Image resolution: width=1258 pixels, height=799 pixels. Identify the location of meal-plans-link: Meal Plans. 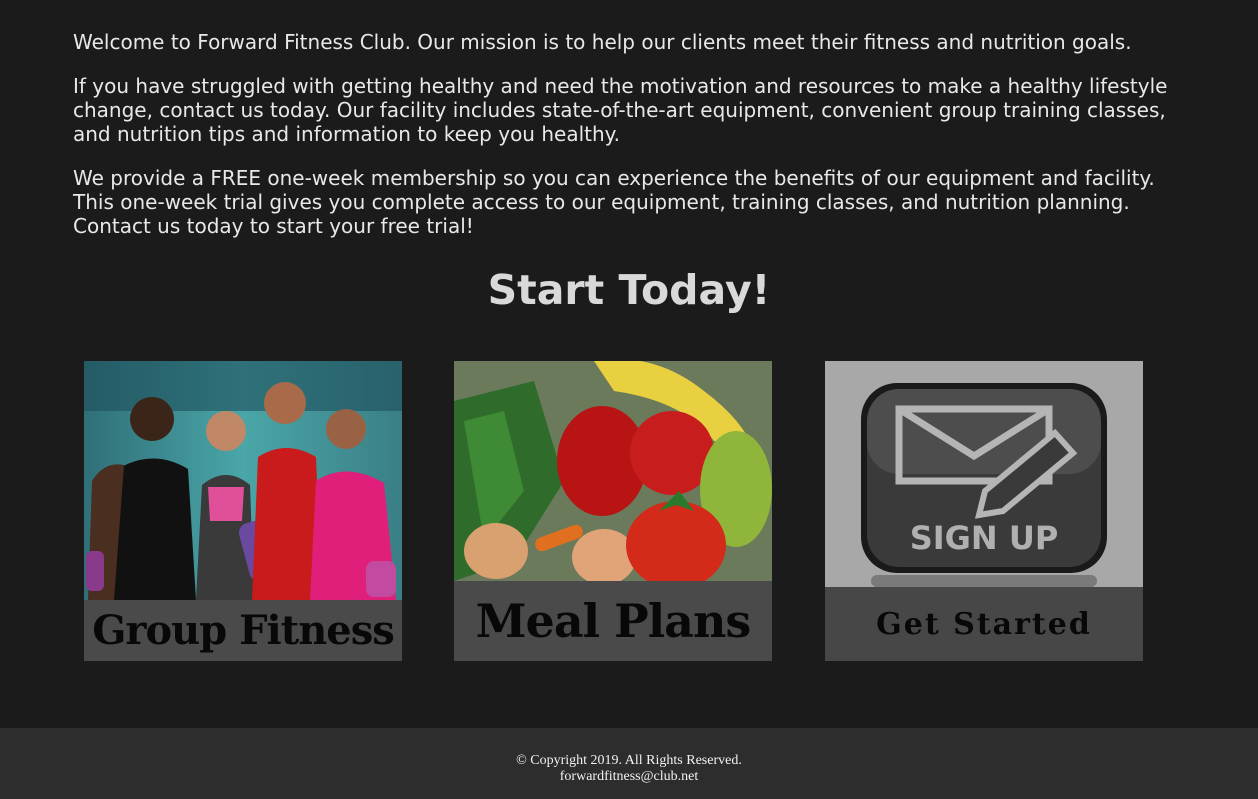
(613, 511).